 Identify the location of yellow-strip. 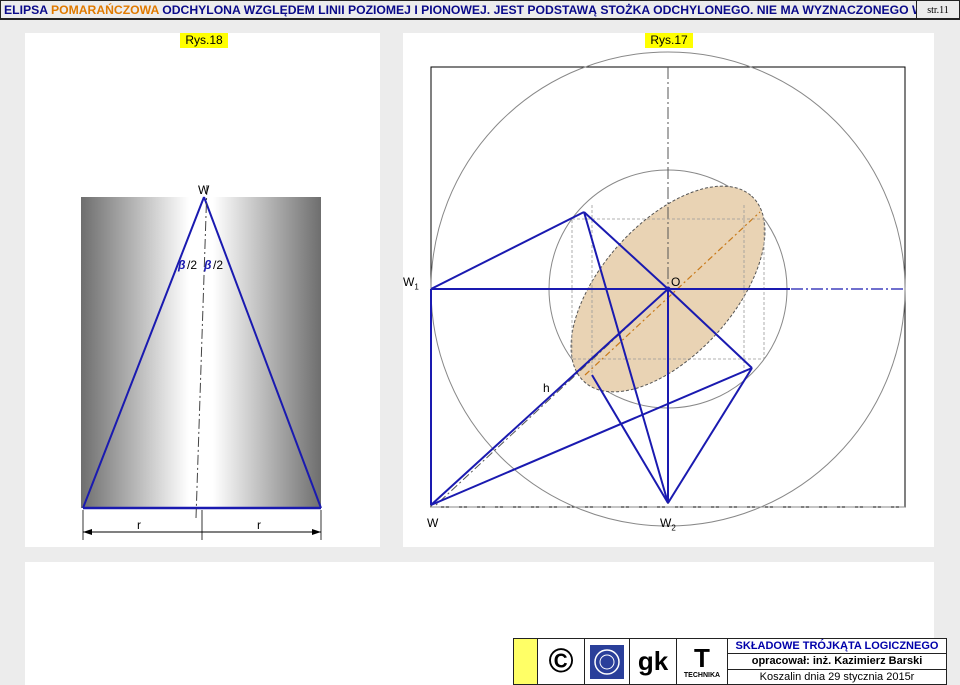
(526, 661).